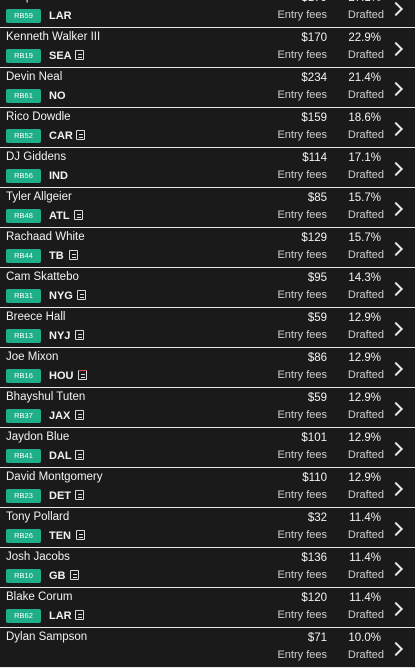 The image size is (415, 668). Describe the element at coordinates (61, 376) in the screenshot. I see `team-abbrev: HOU` at that location.